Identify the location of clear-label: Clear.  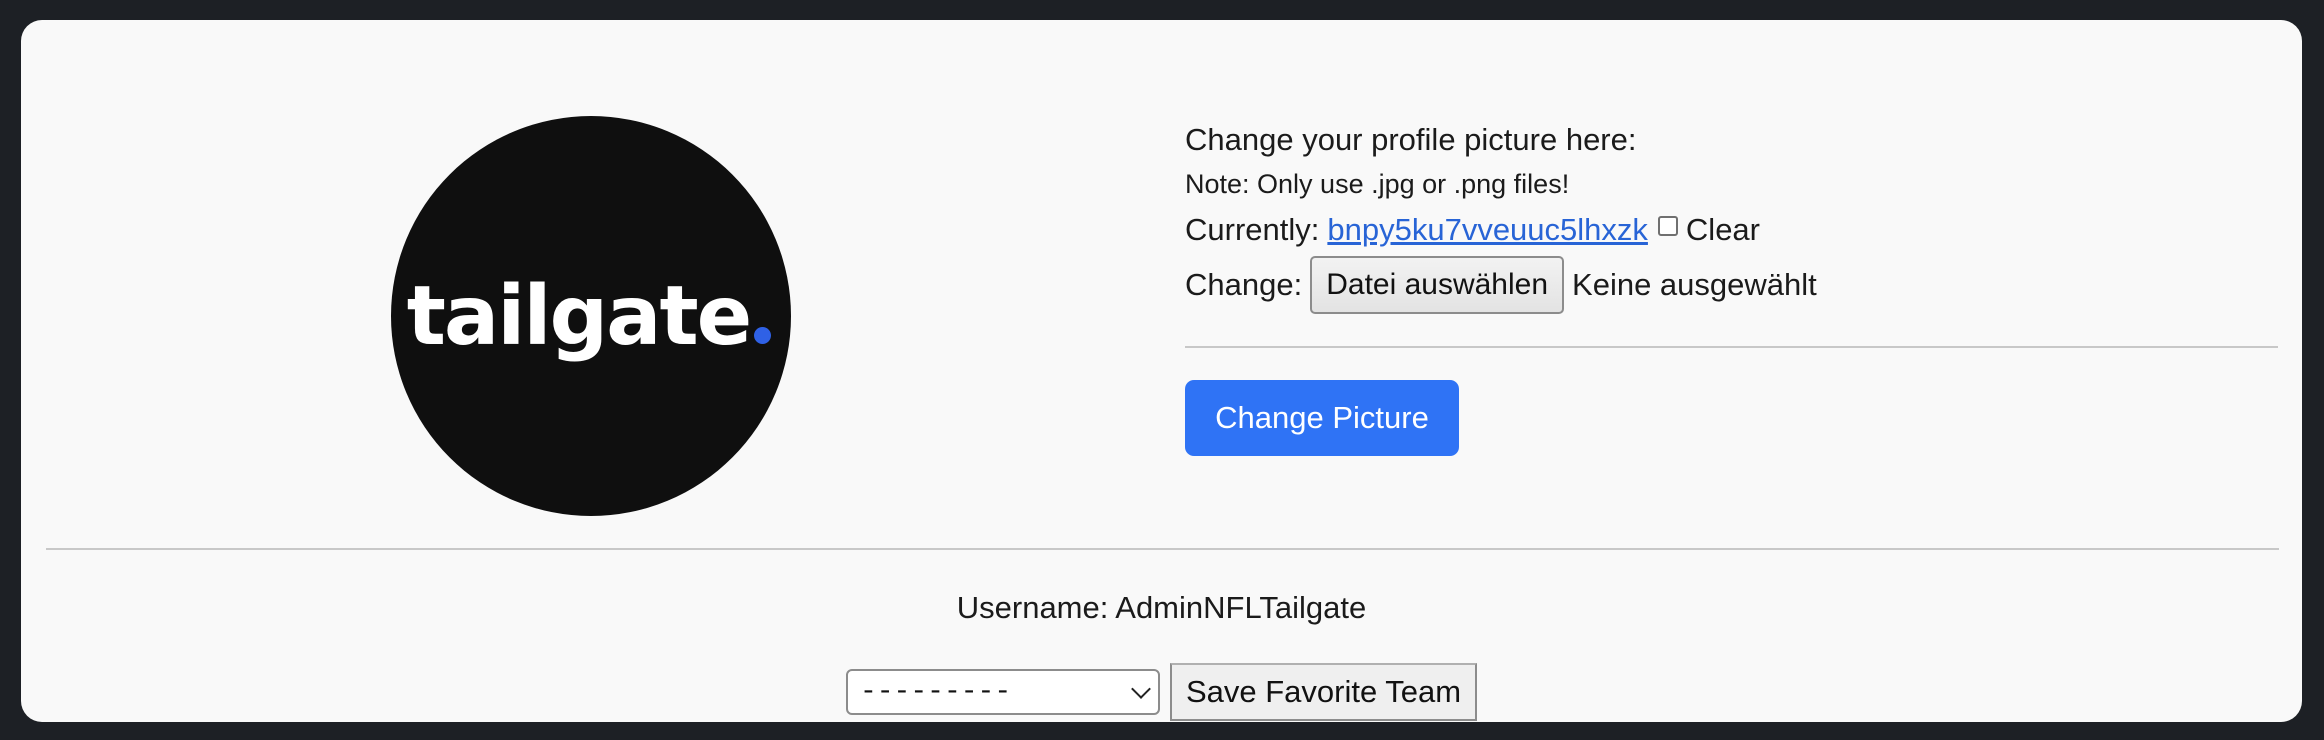
(1723, 230).